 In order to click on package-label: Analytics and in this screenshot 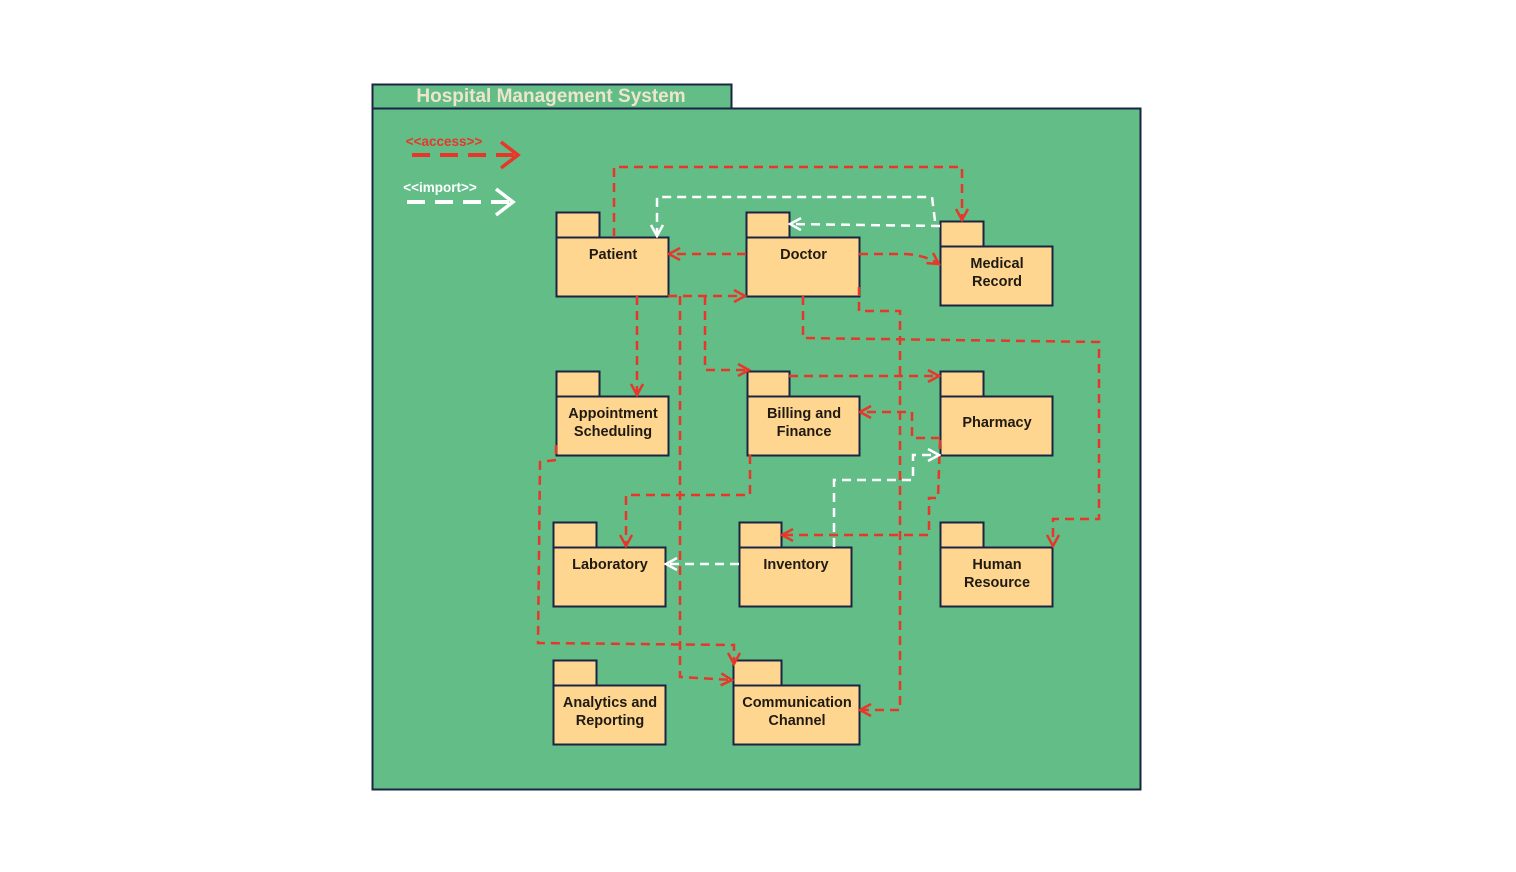, I will do `click(610, 703)`.